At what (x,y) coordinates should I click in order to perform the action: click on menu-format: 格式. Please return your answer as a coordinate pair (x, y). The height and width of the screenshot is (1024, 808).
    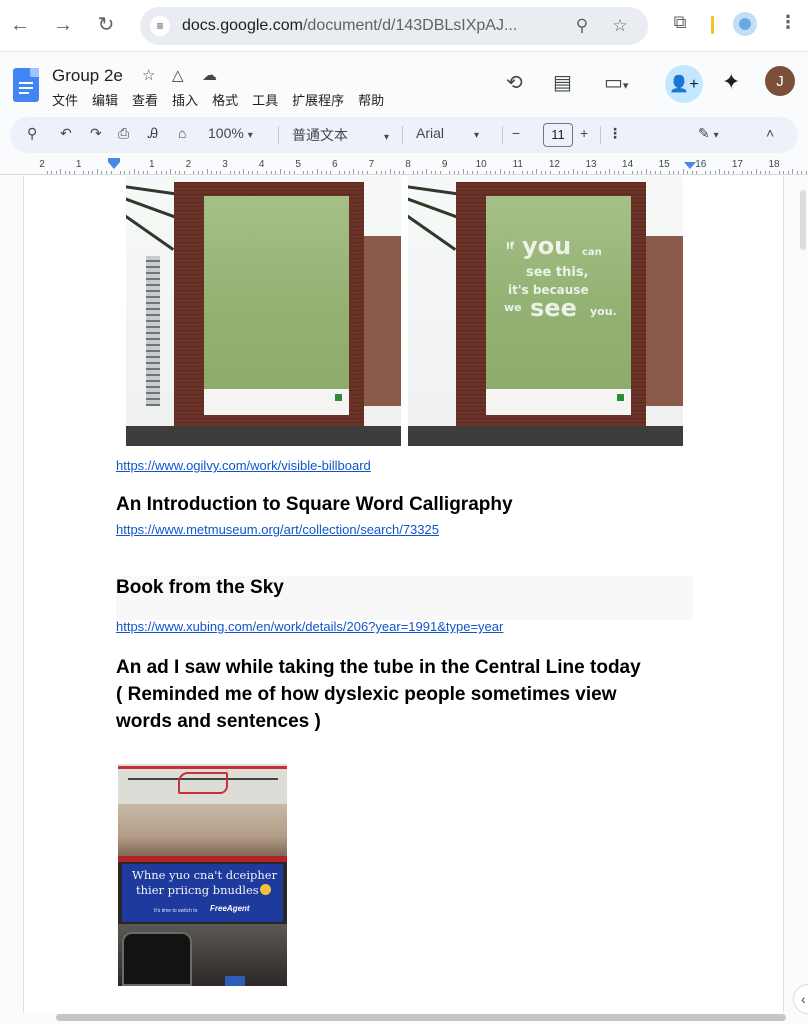
    Looking at the image, I should click on (225, 99).